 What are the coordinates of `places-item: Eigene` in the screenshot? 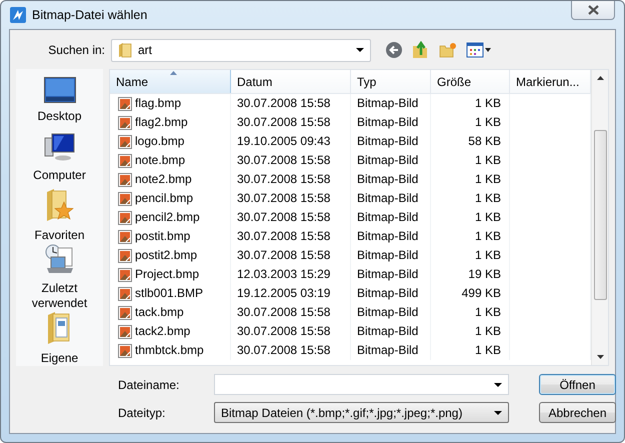 It's located at (60, 338).